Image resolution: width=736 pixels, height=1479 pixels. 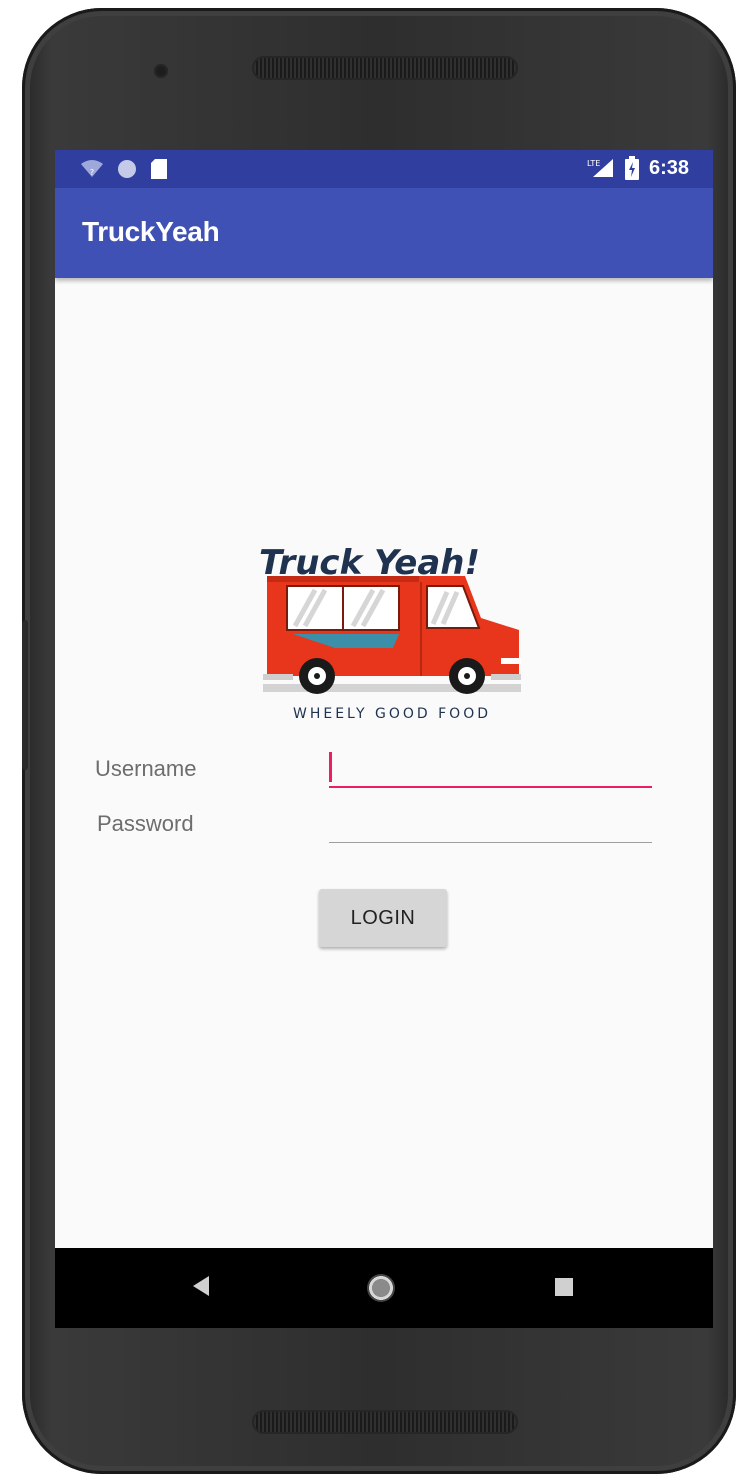 What do you see at coordinates (490, 768) in the screenshot?
I see `username-field` at bounding box center [490, 768].